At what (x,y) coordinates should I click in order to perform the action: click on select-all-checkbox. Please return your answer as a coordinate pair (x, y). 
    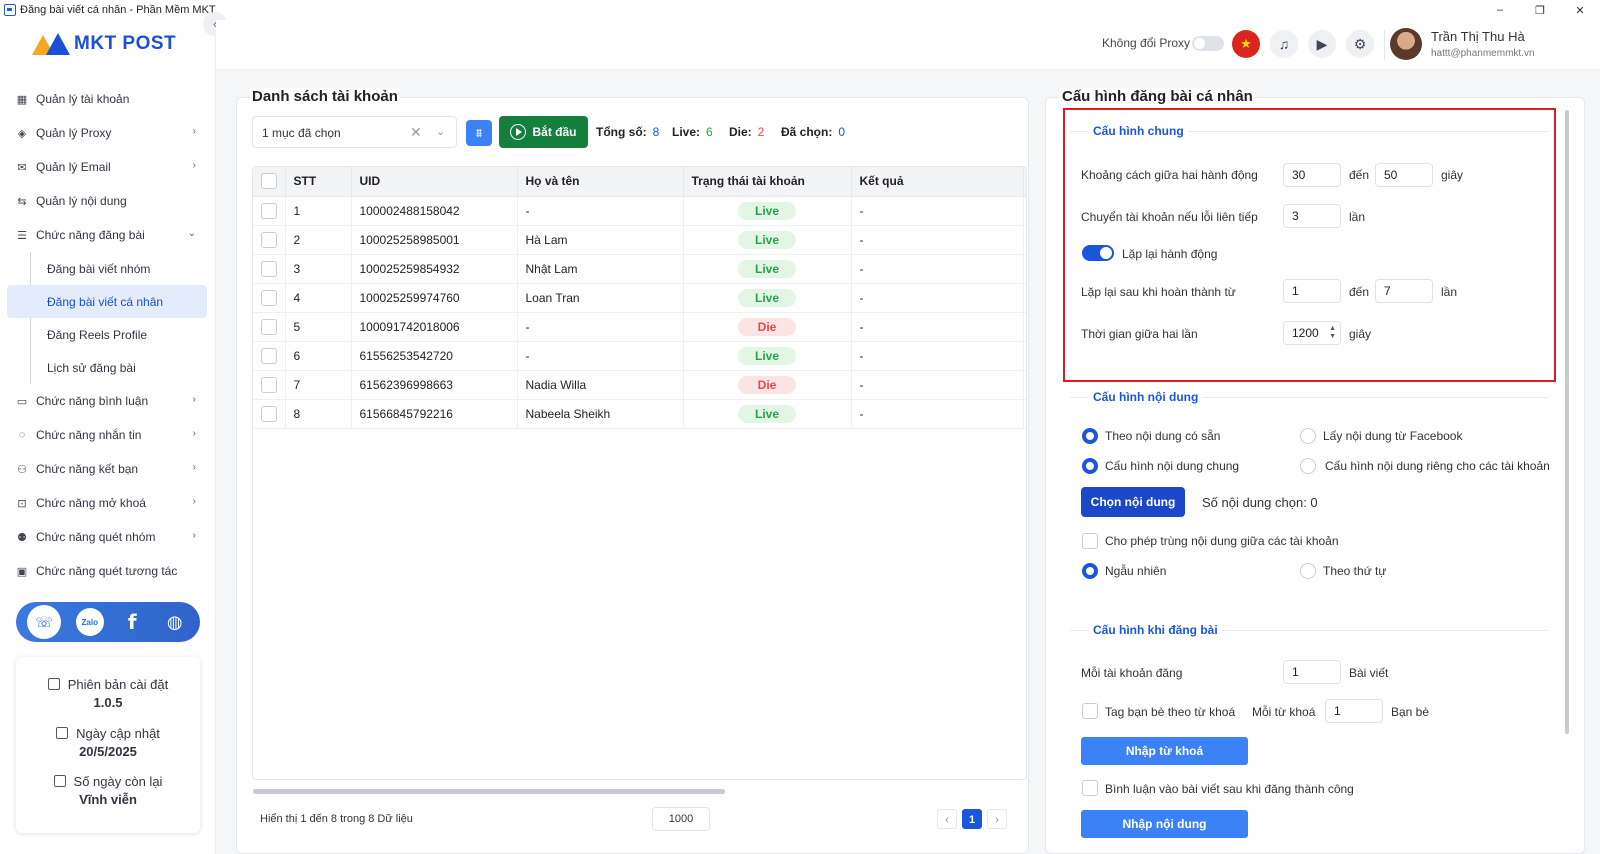
    Looking at the image, I should click on (269, 181).